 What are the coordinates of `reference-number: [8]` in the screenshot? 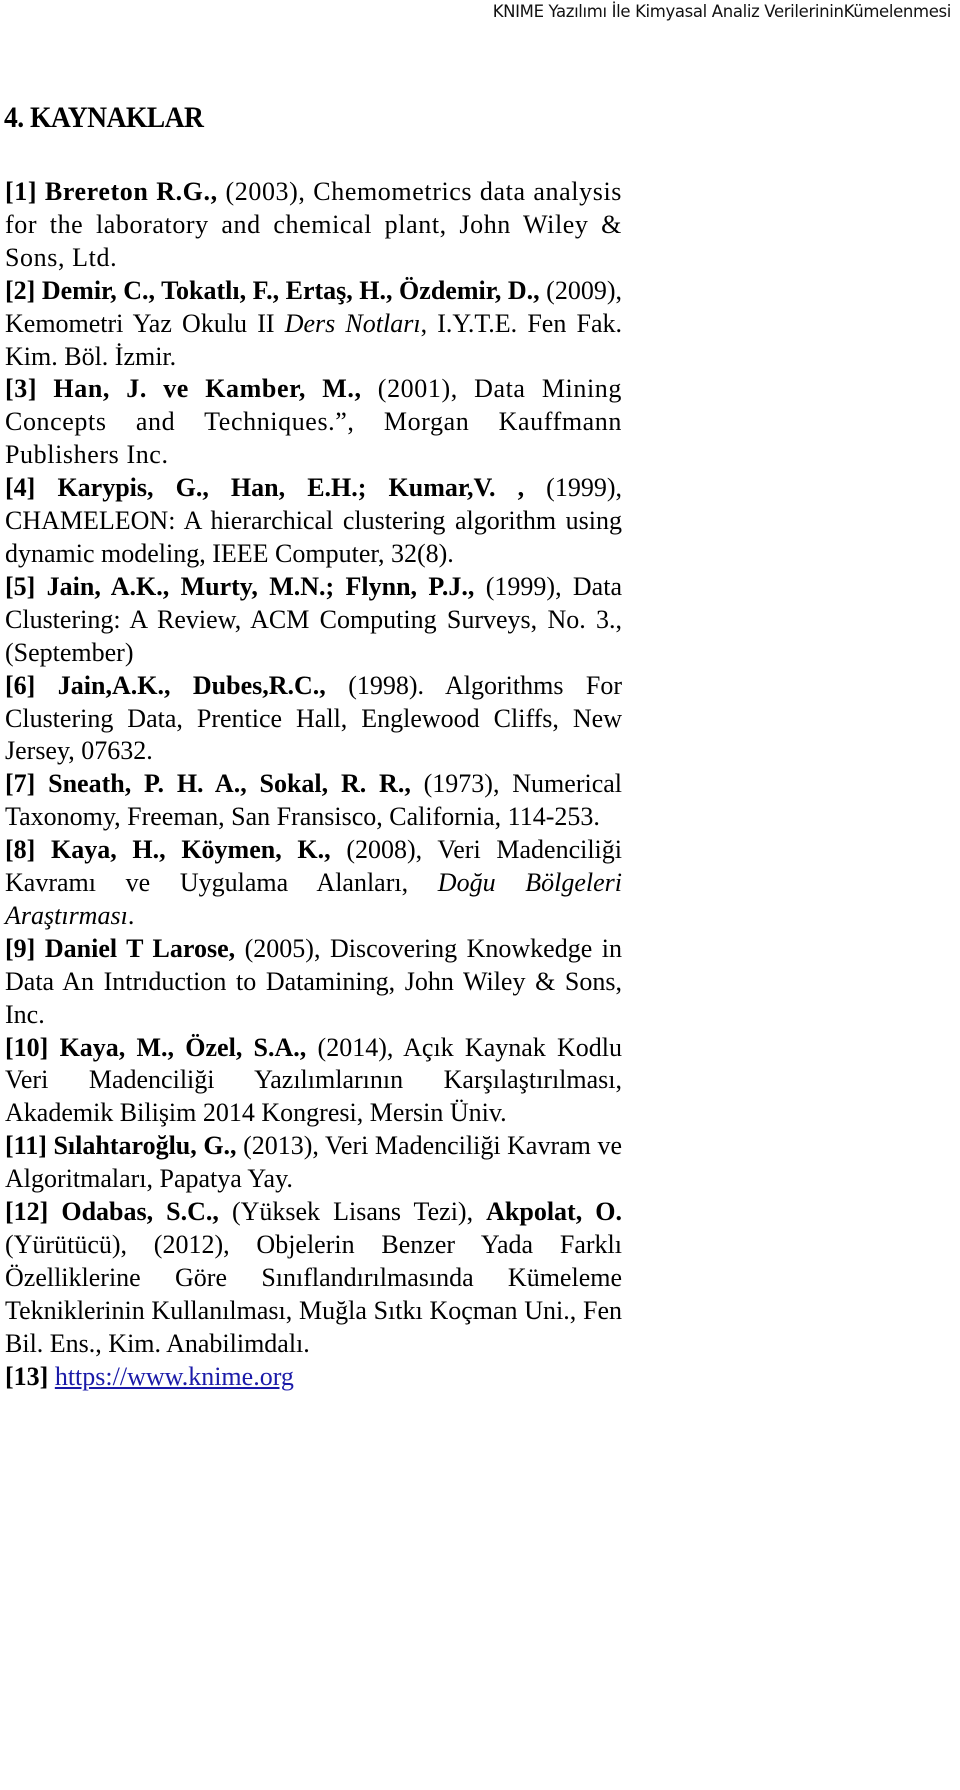 It's located at (20, 850).